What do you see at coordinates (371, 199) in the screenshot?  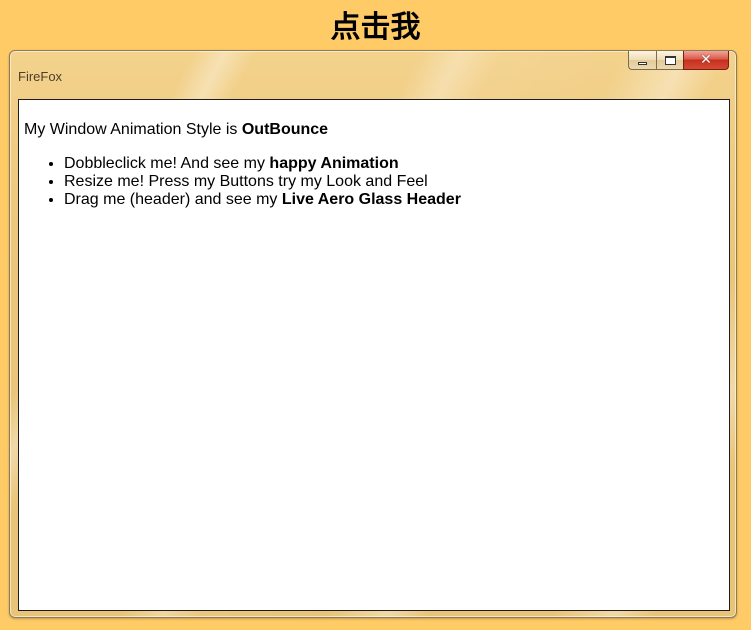 I see `tip-highlight: Live Aero Glass Header` at bounding box center [371, 199].